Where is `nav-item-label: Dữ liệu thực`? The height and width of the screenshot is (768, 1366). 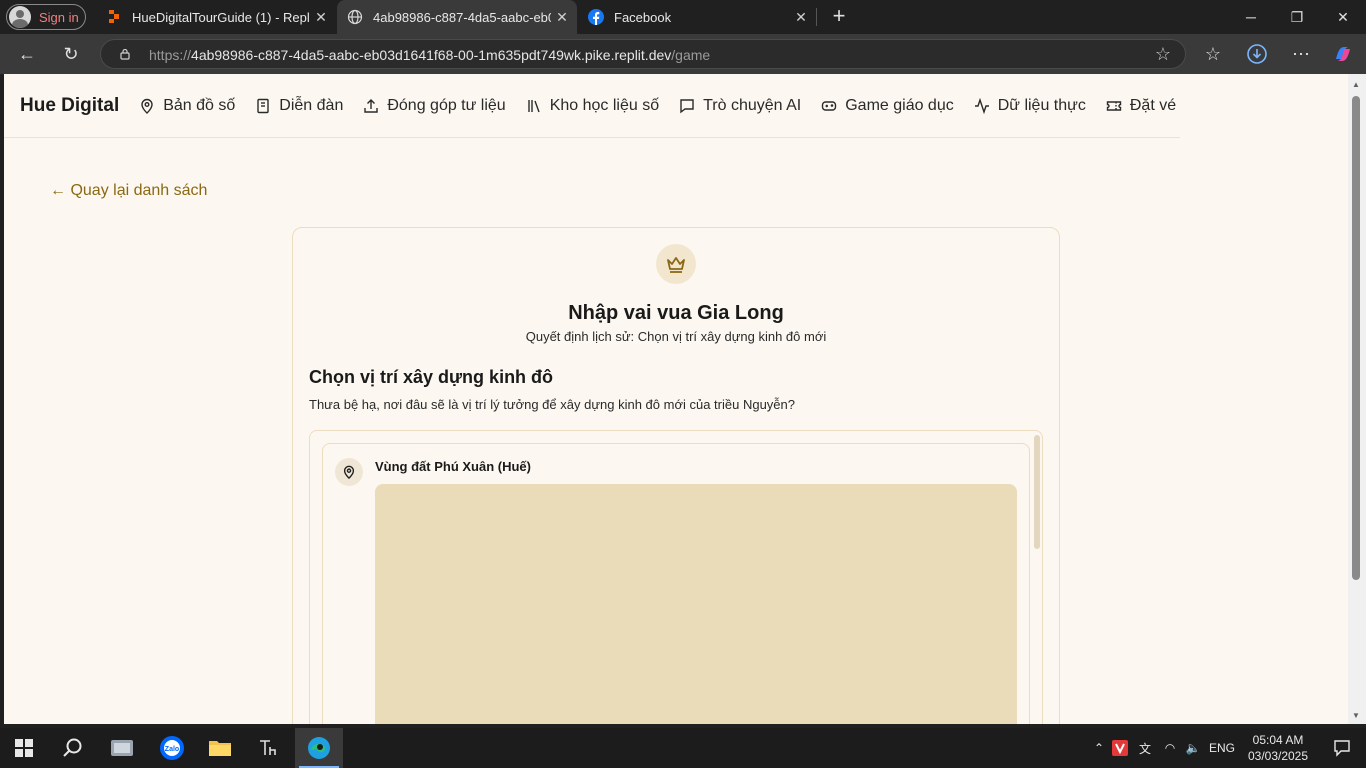
nav-item-label: Dữ liệu thực is located at coordinates (1041, 105).